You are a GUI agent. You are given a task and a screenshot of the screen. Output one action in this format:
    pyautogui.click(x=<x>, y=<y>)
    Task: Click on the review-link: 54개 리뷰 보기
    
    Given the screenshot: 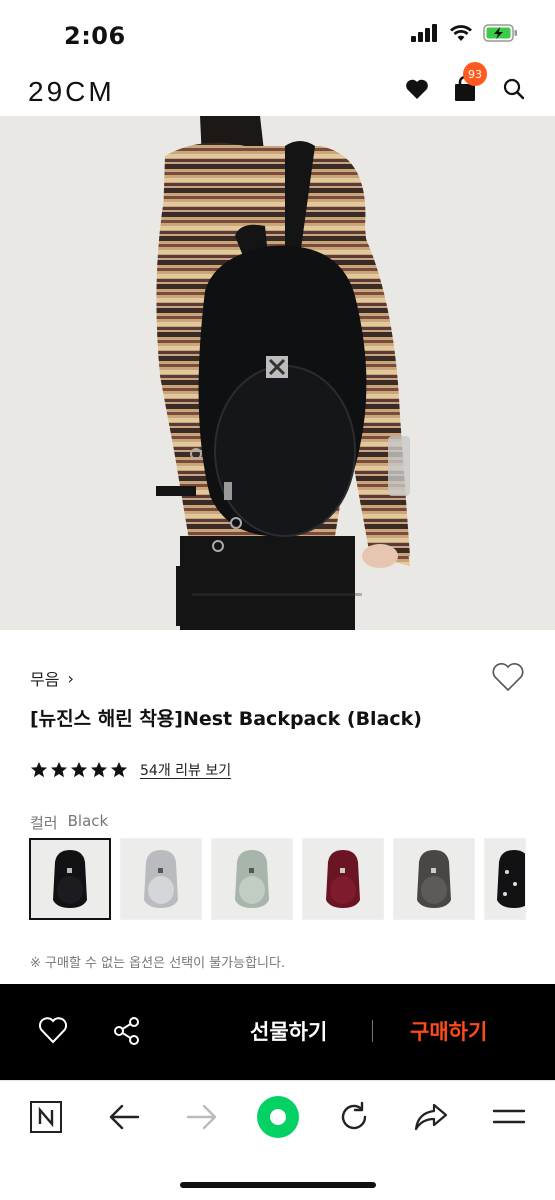 What is the action you would take?
    pyautogui.click(x=185, y=770)
    